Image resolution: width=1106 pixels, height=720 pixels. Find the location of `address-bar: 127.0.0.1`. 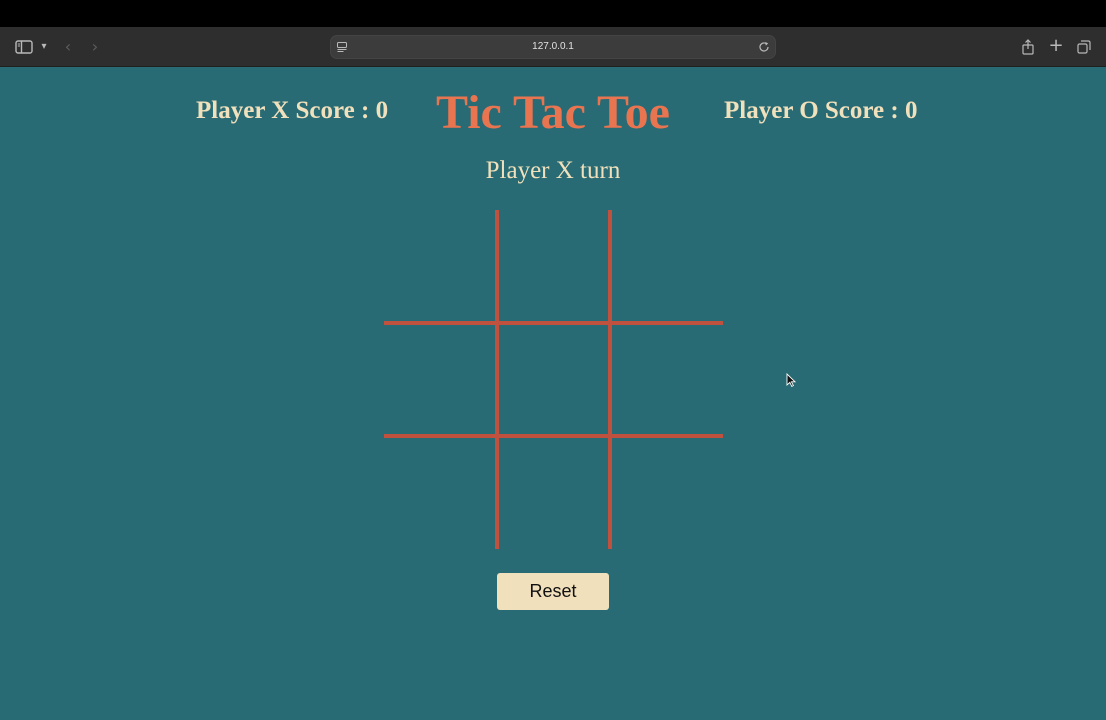

address-bar: 127.0.0.1 is located at coordinates (553, 47).